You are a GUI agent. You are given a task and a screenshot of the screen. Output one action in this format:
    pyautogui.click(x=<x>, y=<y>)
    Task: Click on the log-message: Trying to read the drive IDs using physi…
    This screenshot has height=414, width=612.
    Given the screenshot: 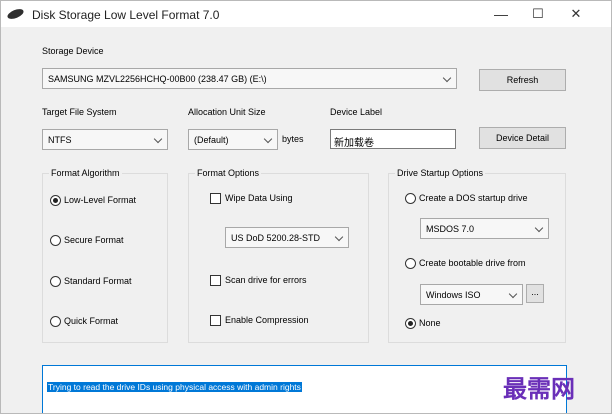 What is the action you would take?
    pyautogui.click(x=174, y=387)
    